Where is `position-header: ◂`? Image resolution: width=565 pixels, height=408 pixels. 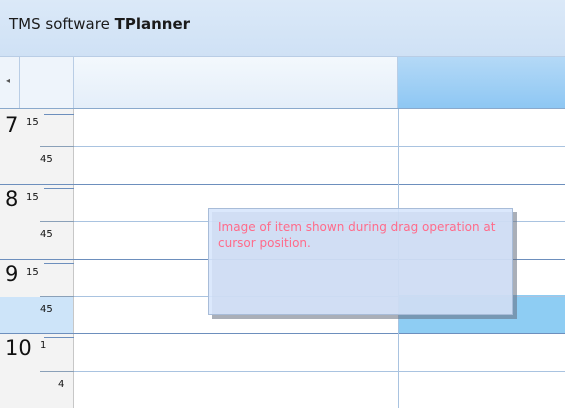
position-header: ◂ is located at coordinates (282, 83).